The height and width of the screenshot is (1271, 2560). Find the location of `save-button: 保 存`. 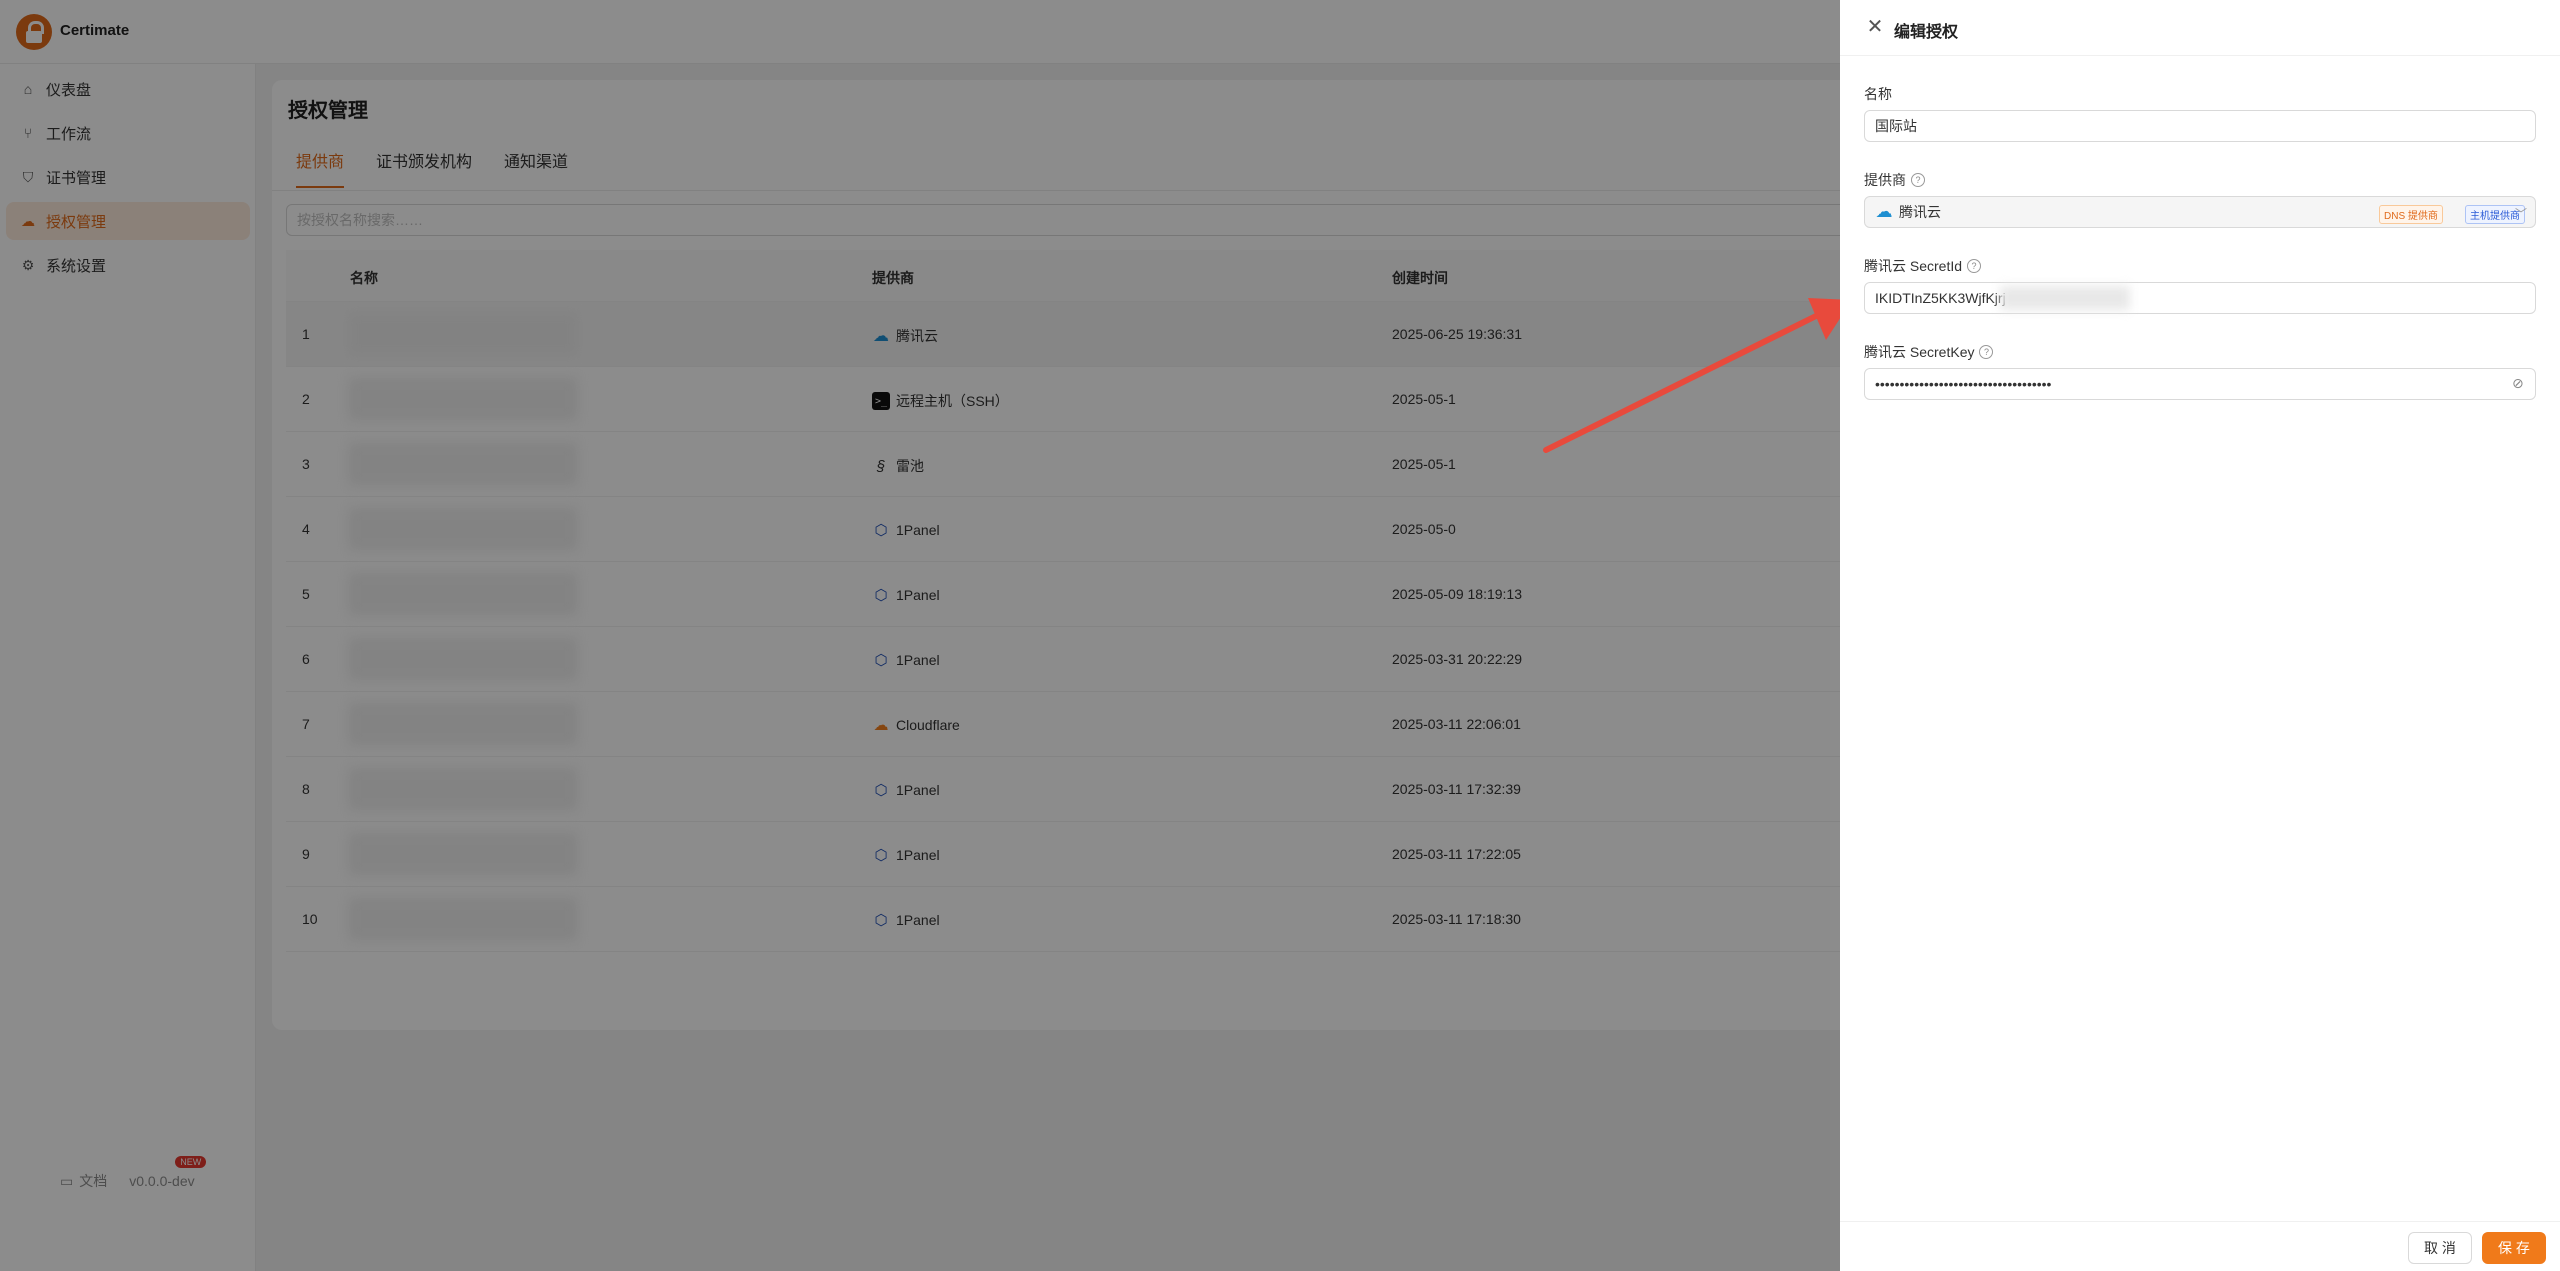

save-button: 保 存 is located at coordinates (2514, 1248).